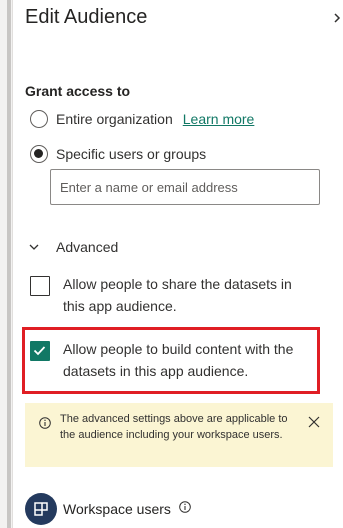 This screenshot has width=343, height=528. I want to click on highlight-annotation, so click(171, 360).